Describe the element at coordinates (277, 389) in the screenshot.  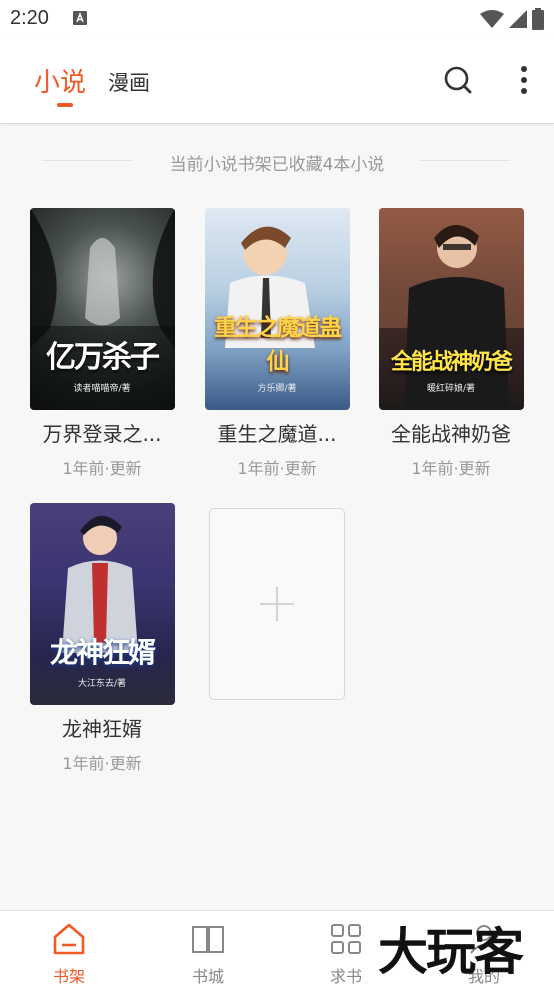
I see `cover-author: 方乐卿/著` at that location.